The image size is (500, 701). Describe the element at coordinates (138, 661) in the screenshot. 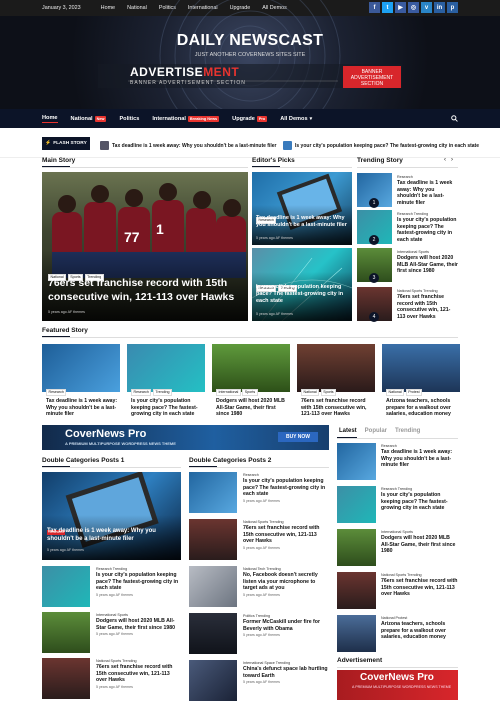

I see `dc1-category: National Sports Trending` at that location.